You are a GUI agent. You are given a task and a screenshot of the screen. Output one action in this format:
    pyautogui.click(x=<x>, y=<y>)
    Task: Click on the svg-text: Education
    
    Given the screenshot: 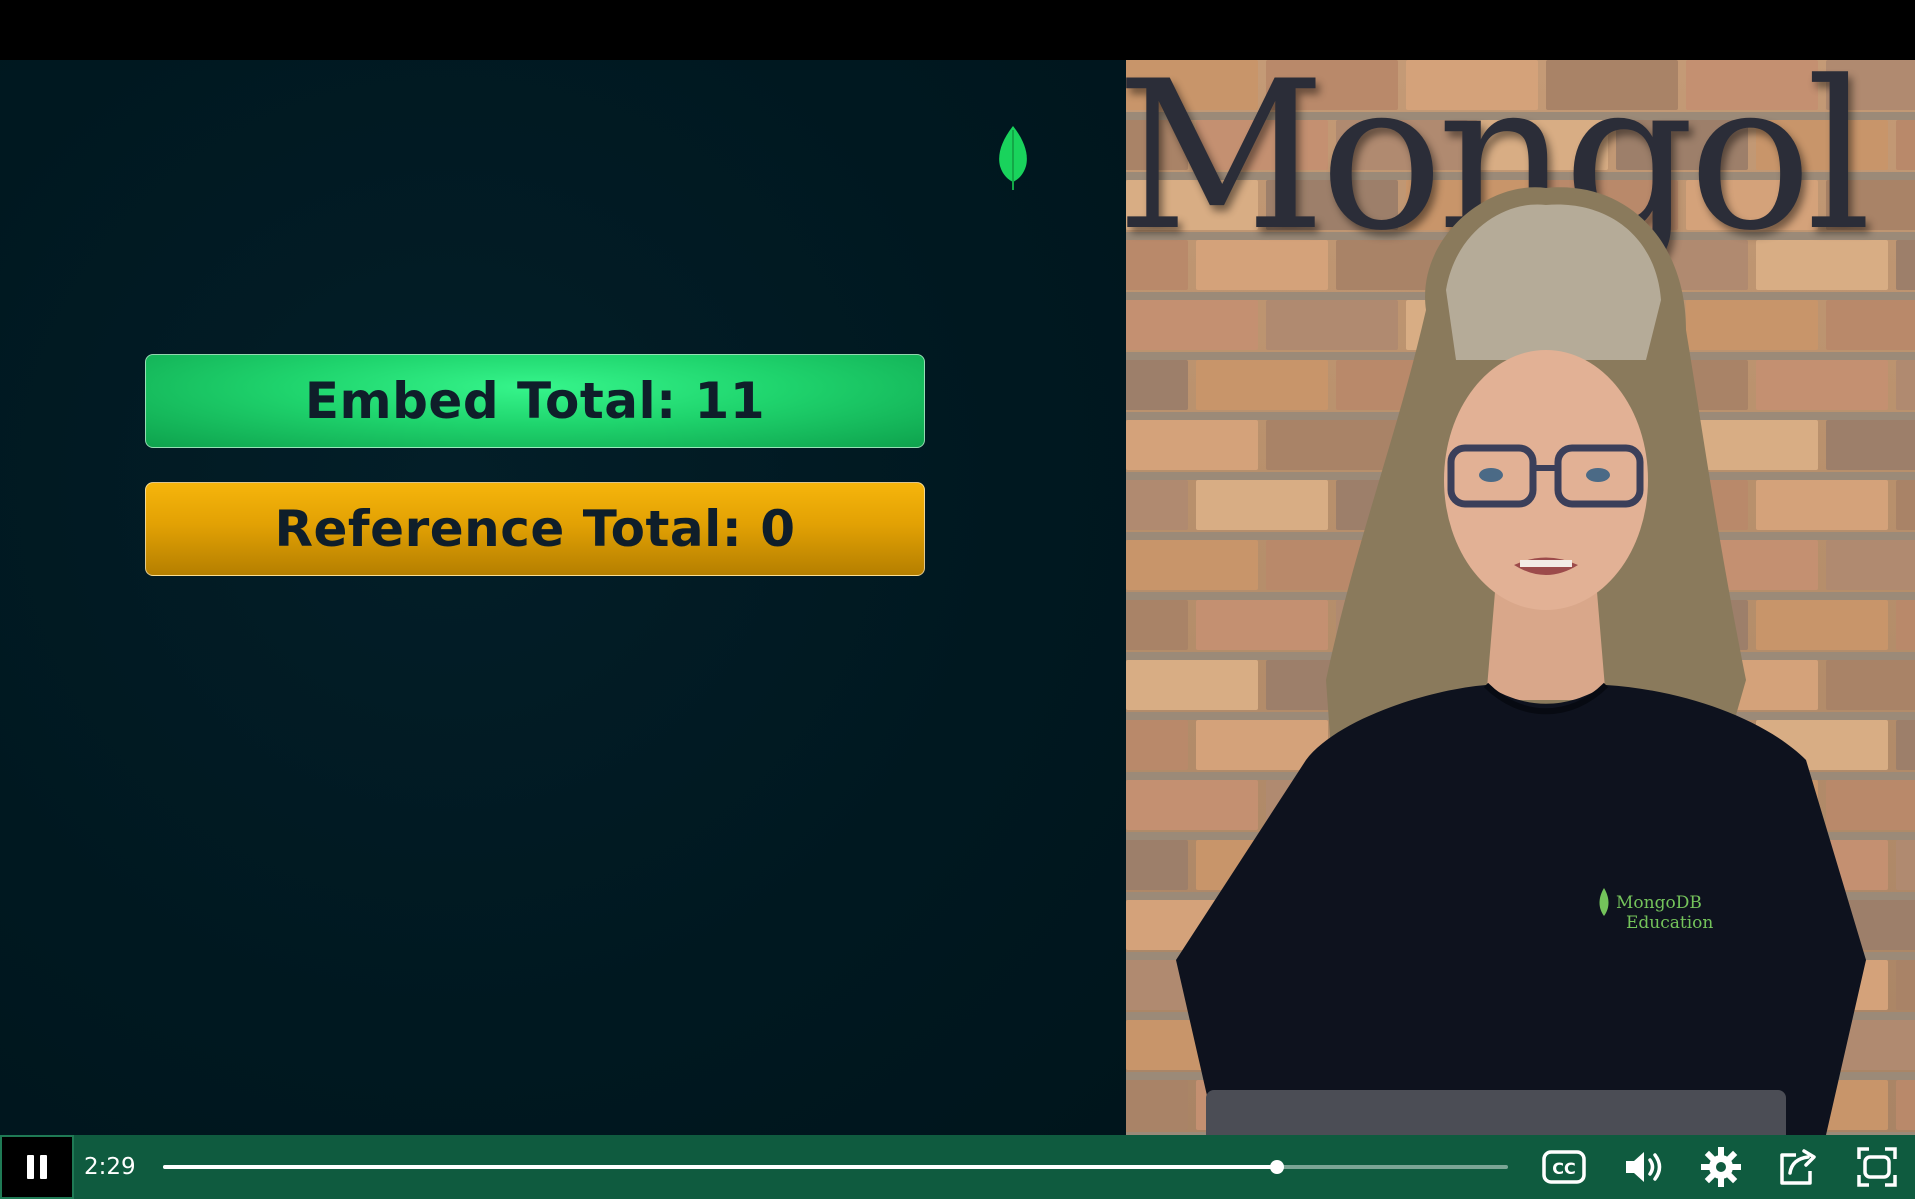 What is the action you would take?
    pyautogui.click(x=1669, y=923)
    